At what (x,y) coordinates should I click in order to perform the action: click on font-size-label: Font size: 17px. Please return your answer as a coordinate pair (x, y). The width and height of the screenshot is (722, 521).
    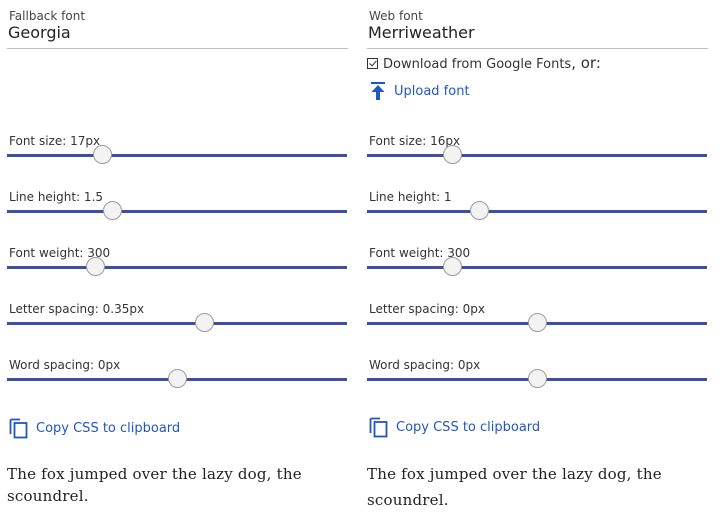
    Looking at the image, I should click on (55, 141).